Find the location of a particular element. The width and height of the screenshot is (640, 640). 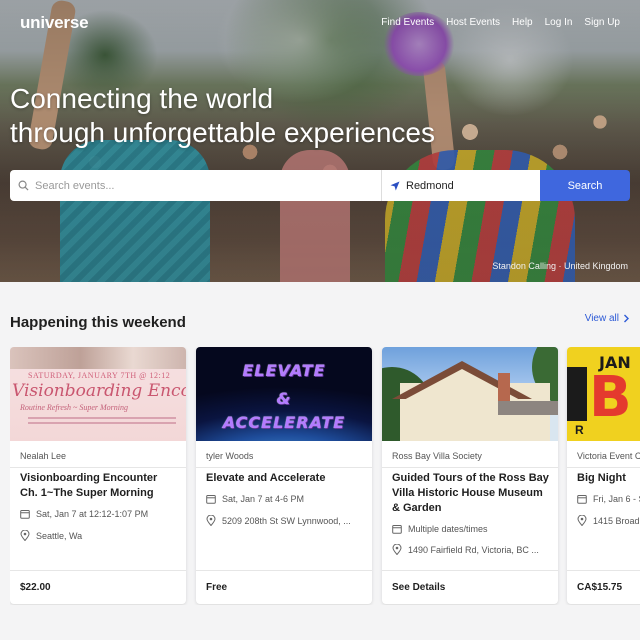

image-sub-text: Routine Refresh ~ Super Morning is located at coordinates (74, 407).